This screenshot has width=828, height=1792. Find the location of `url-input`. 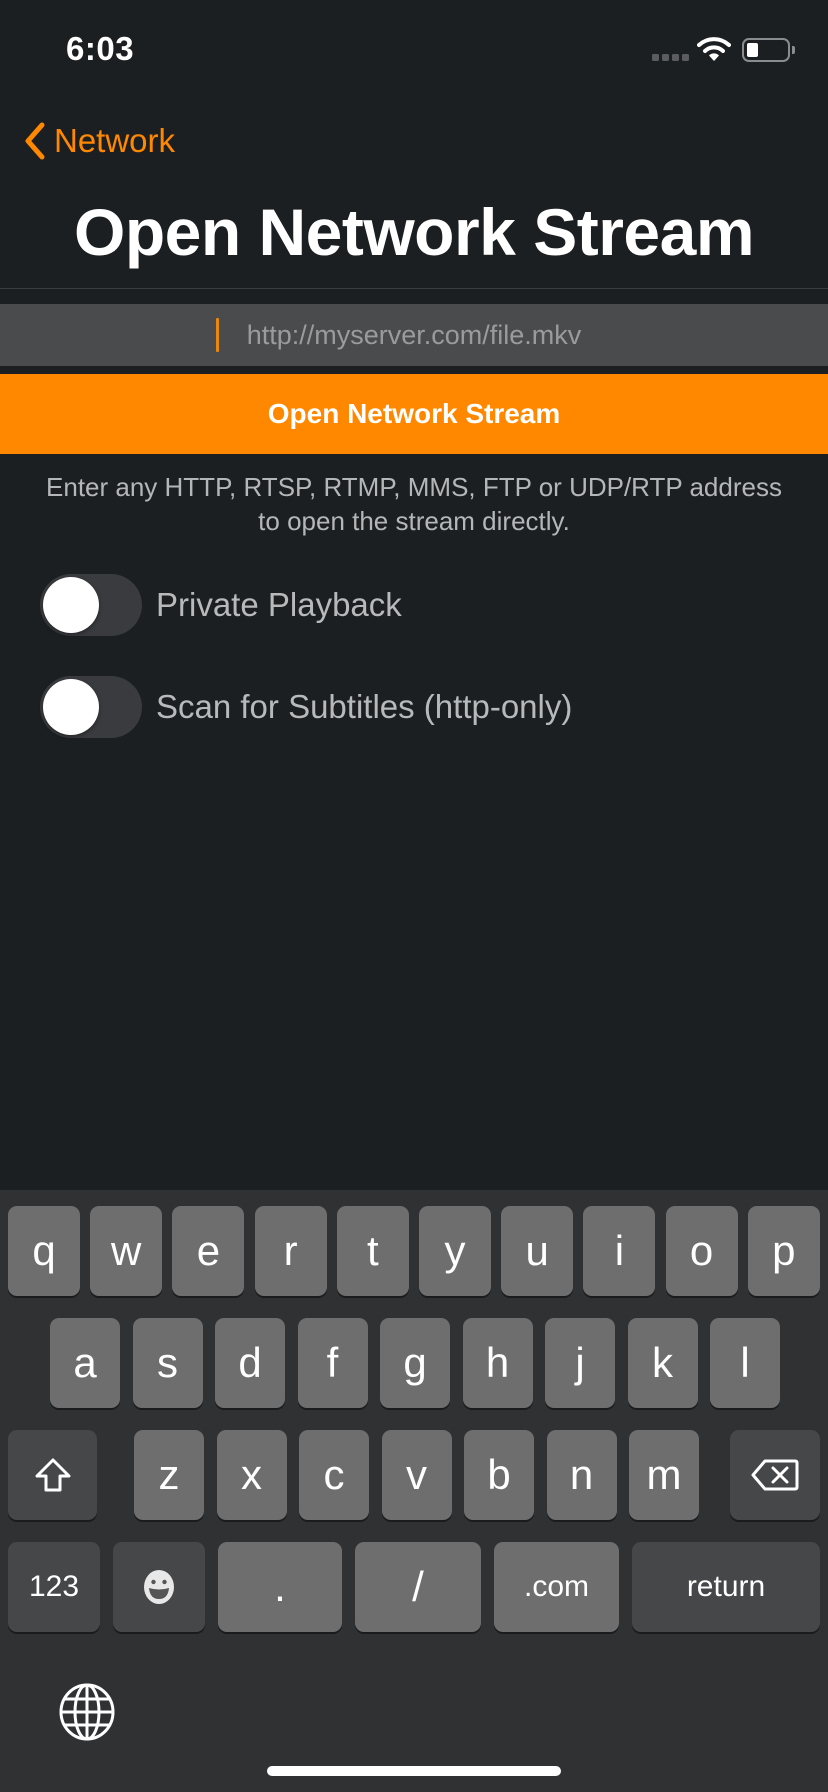

url-input is located at coordinates (414, 335).